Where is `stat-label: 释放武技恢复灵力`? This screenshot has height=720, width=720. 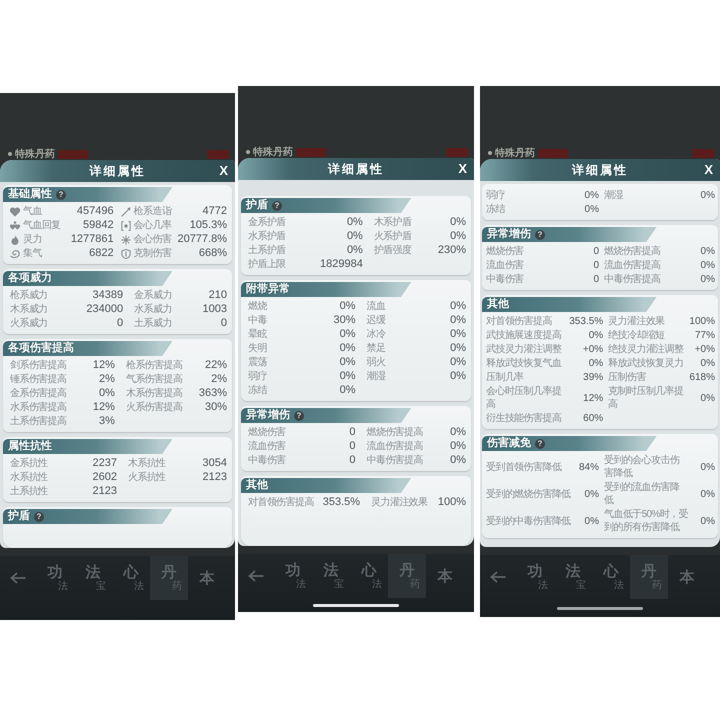 stat-label: 释放武技恢复灵力 is located at coordinates (645, 363).